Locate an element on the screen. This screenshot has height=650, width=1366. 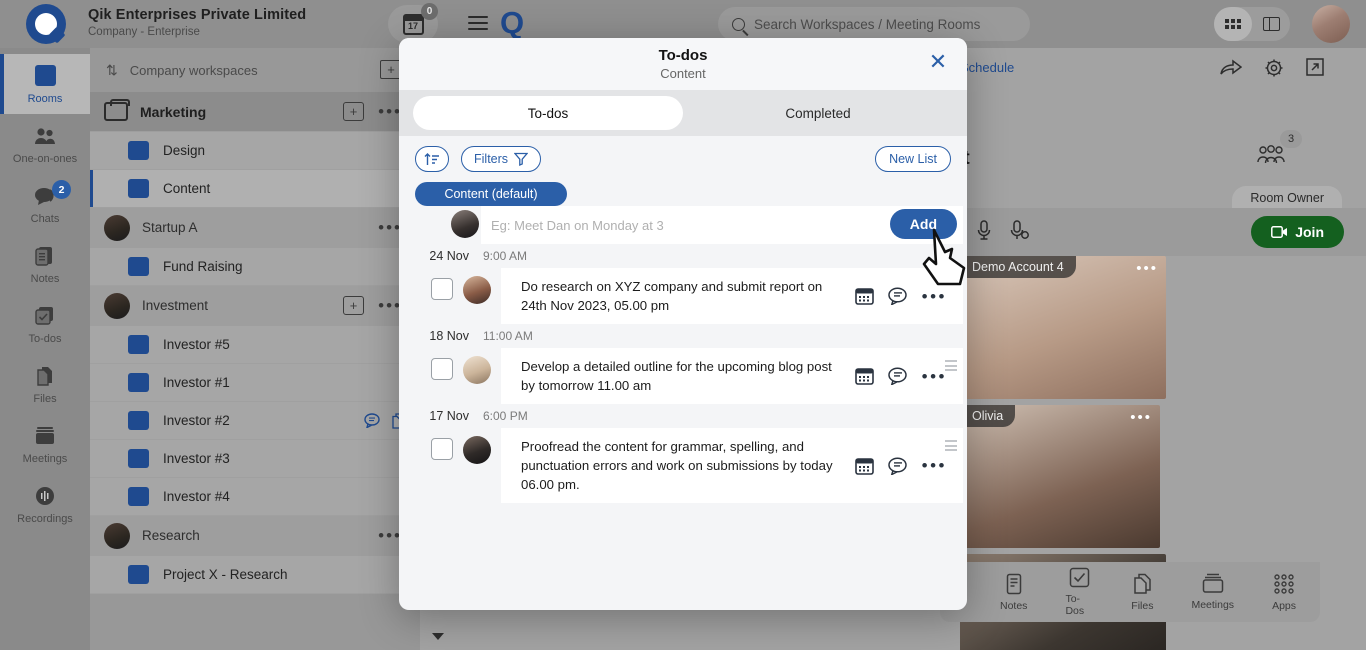
bottom-item-notes: Notes is located at coordinates (1013, 592).